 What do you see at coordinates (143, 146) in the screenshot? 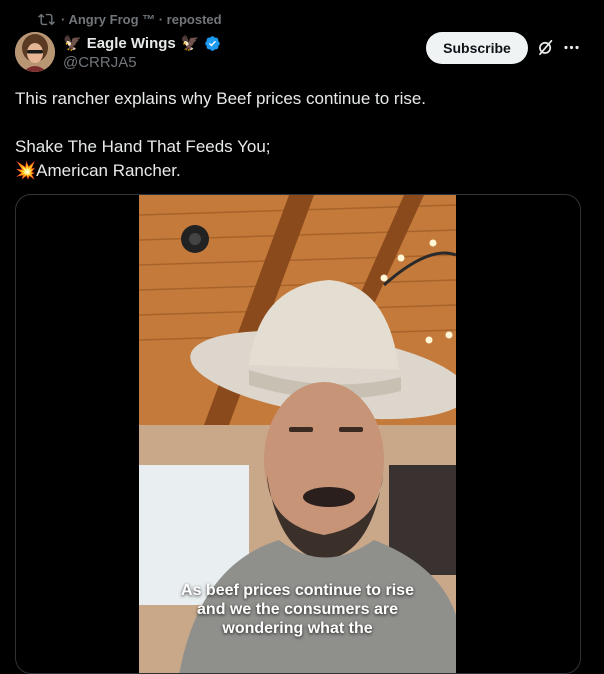
I see `tweet-line-2: Shake The Hand That Feeds You;` at bounding box center [143, 146].